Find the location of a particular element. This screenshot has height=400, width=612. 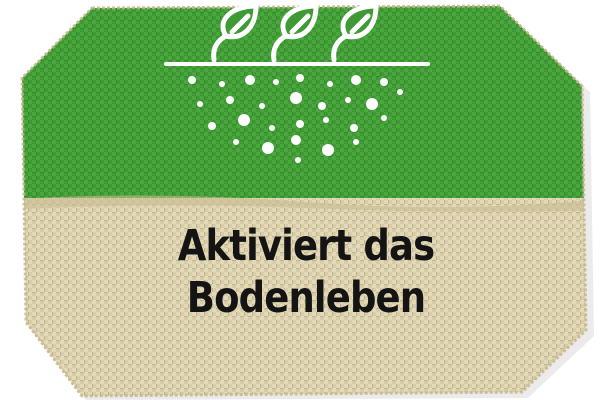

badge-title-line1: Aktiviert das is located at coordinates (306, 246).